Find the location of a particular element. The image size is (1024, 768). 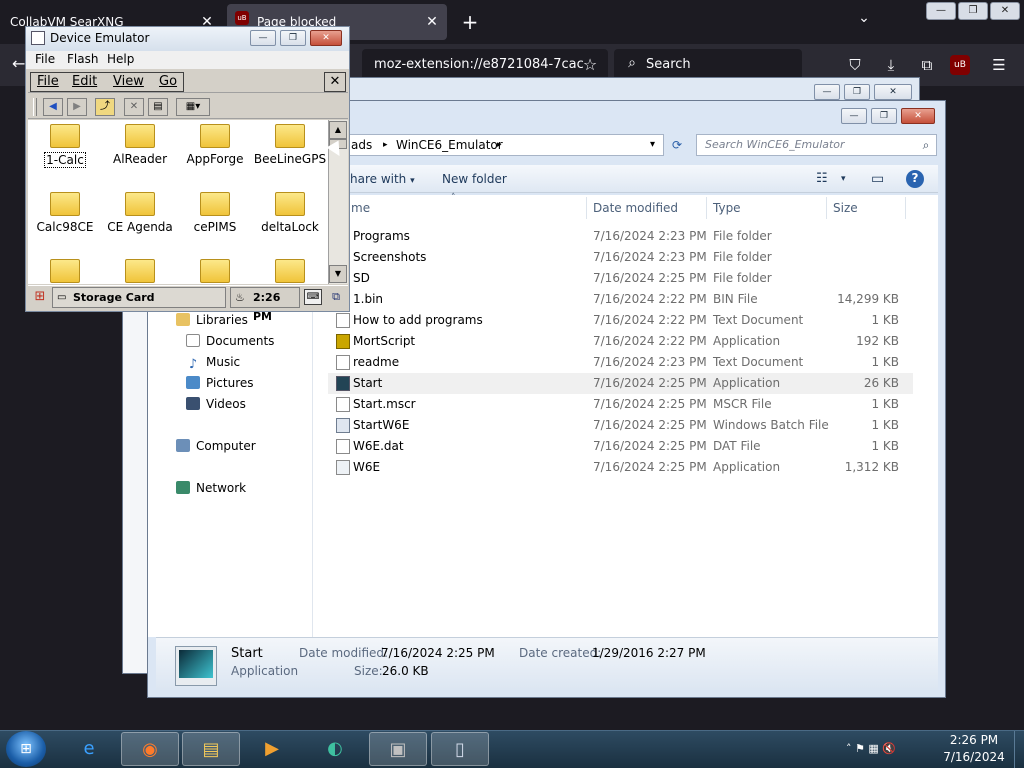

chevron-down-icon: ▾ is located at coordinates (843, 179).